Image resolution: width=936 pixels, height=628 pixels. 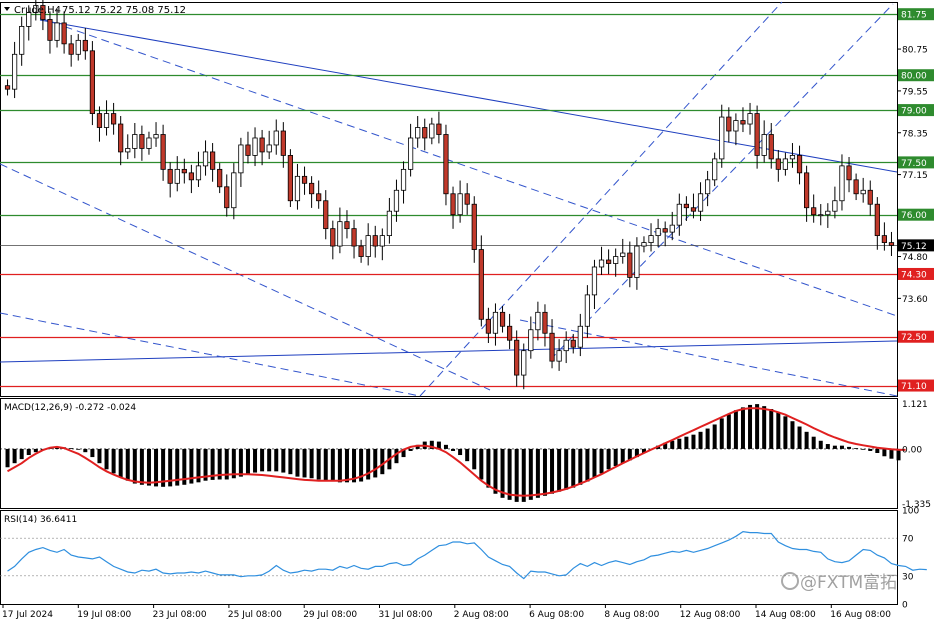 I want to click on time-tick-label: 12 Aug 08:00, so click(x=710, y=615).